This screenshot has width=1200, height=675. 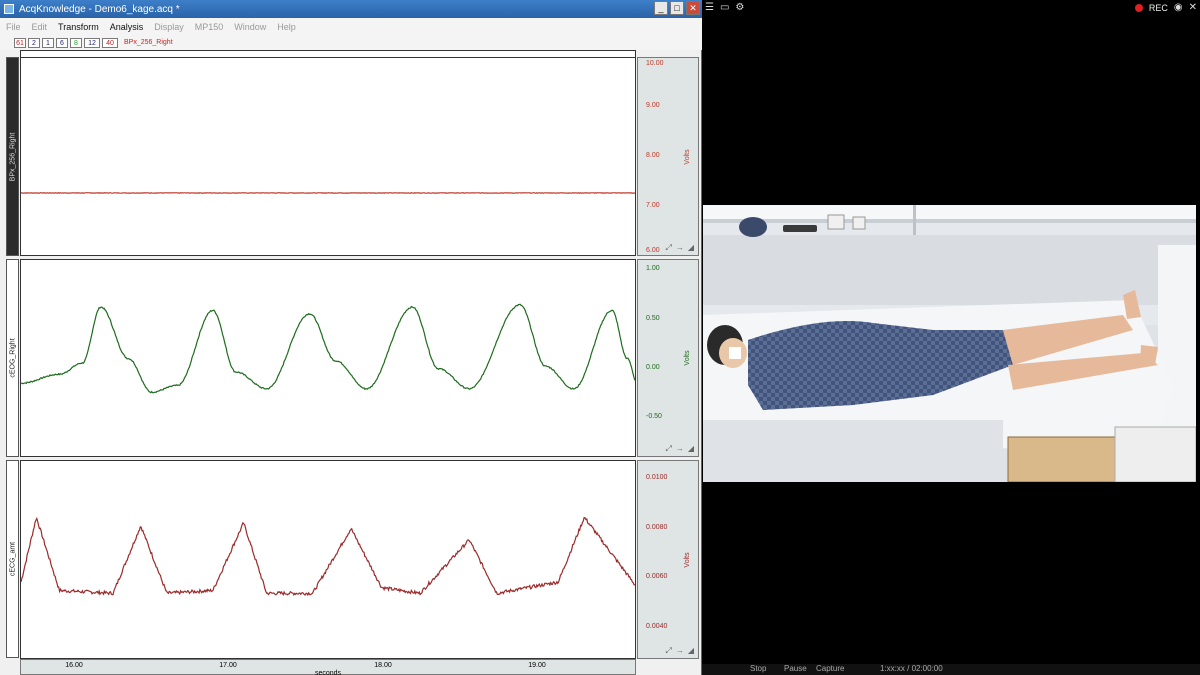 I want to click on toolbar-button-6: 6, so click(x=62, y=42).